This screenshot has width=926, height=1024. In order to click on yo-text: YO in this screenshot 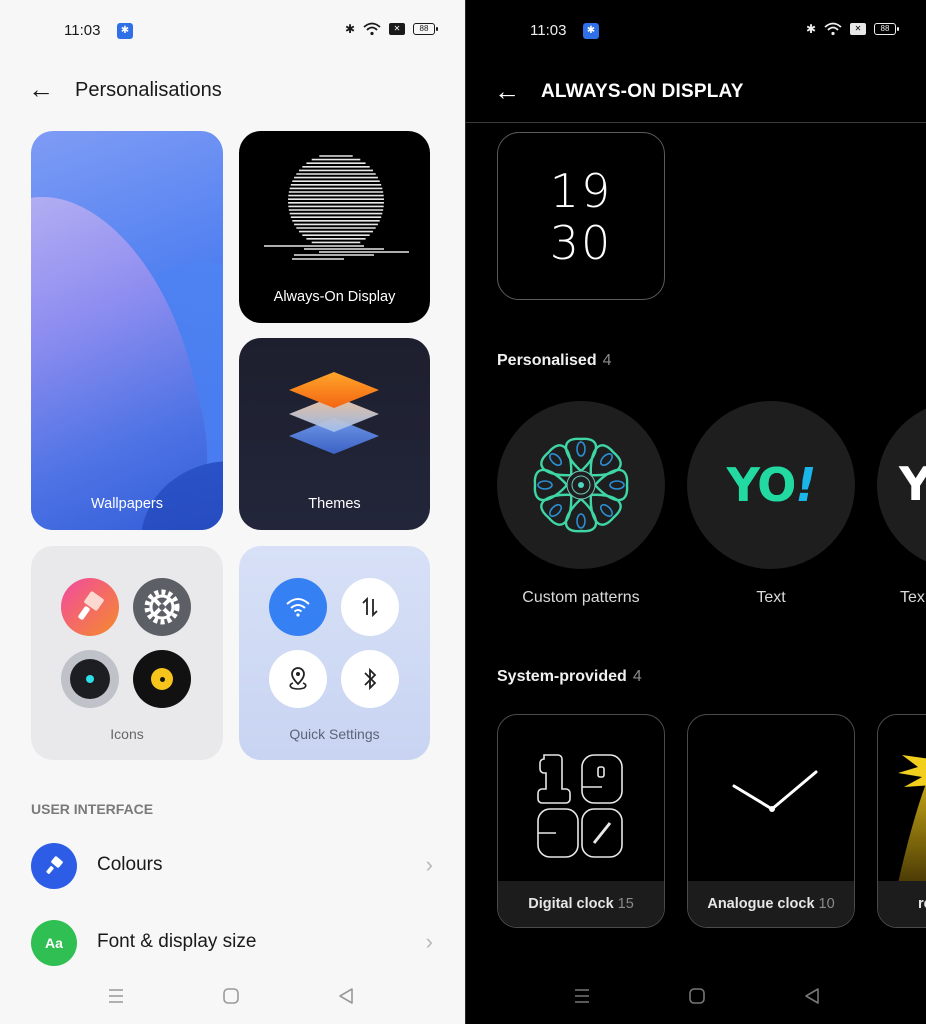, I will do `click(761, 485)`.